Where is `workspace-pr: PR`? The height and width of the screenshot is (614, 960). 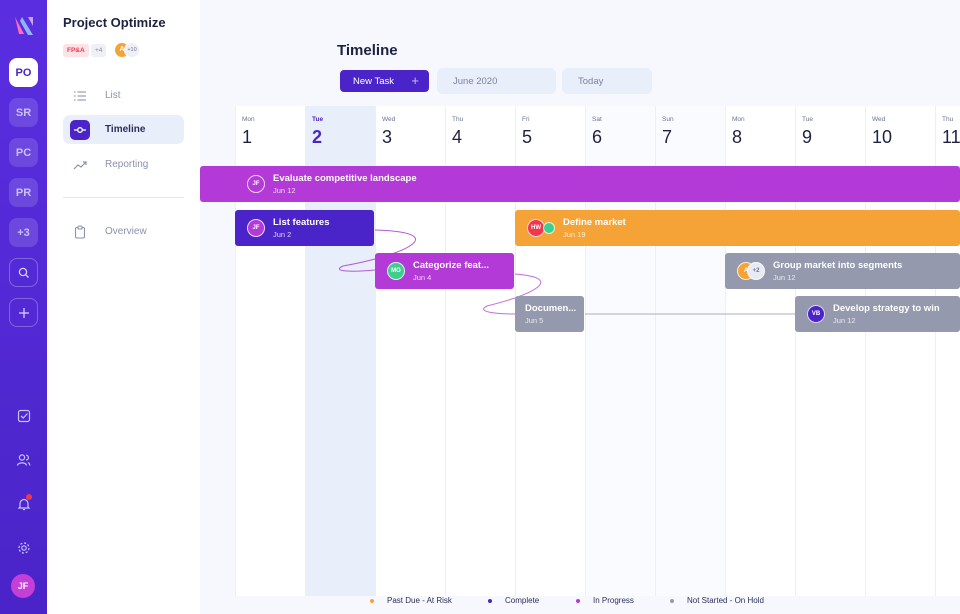 workspace-pr: PR is located at coordinates (23, 192).